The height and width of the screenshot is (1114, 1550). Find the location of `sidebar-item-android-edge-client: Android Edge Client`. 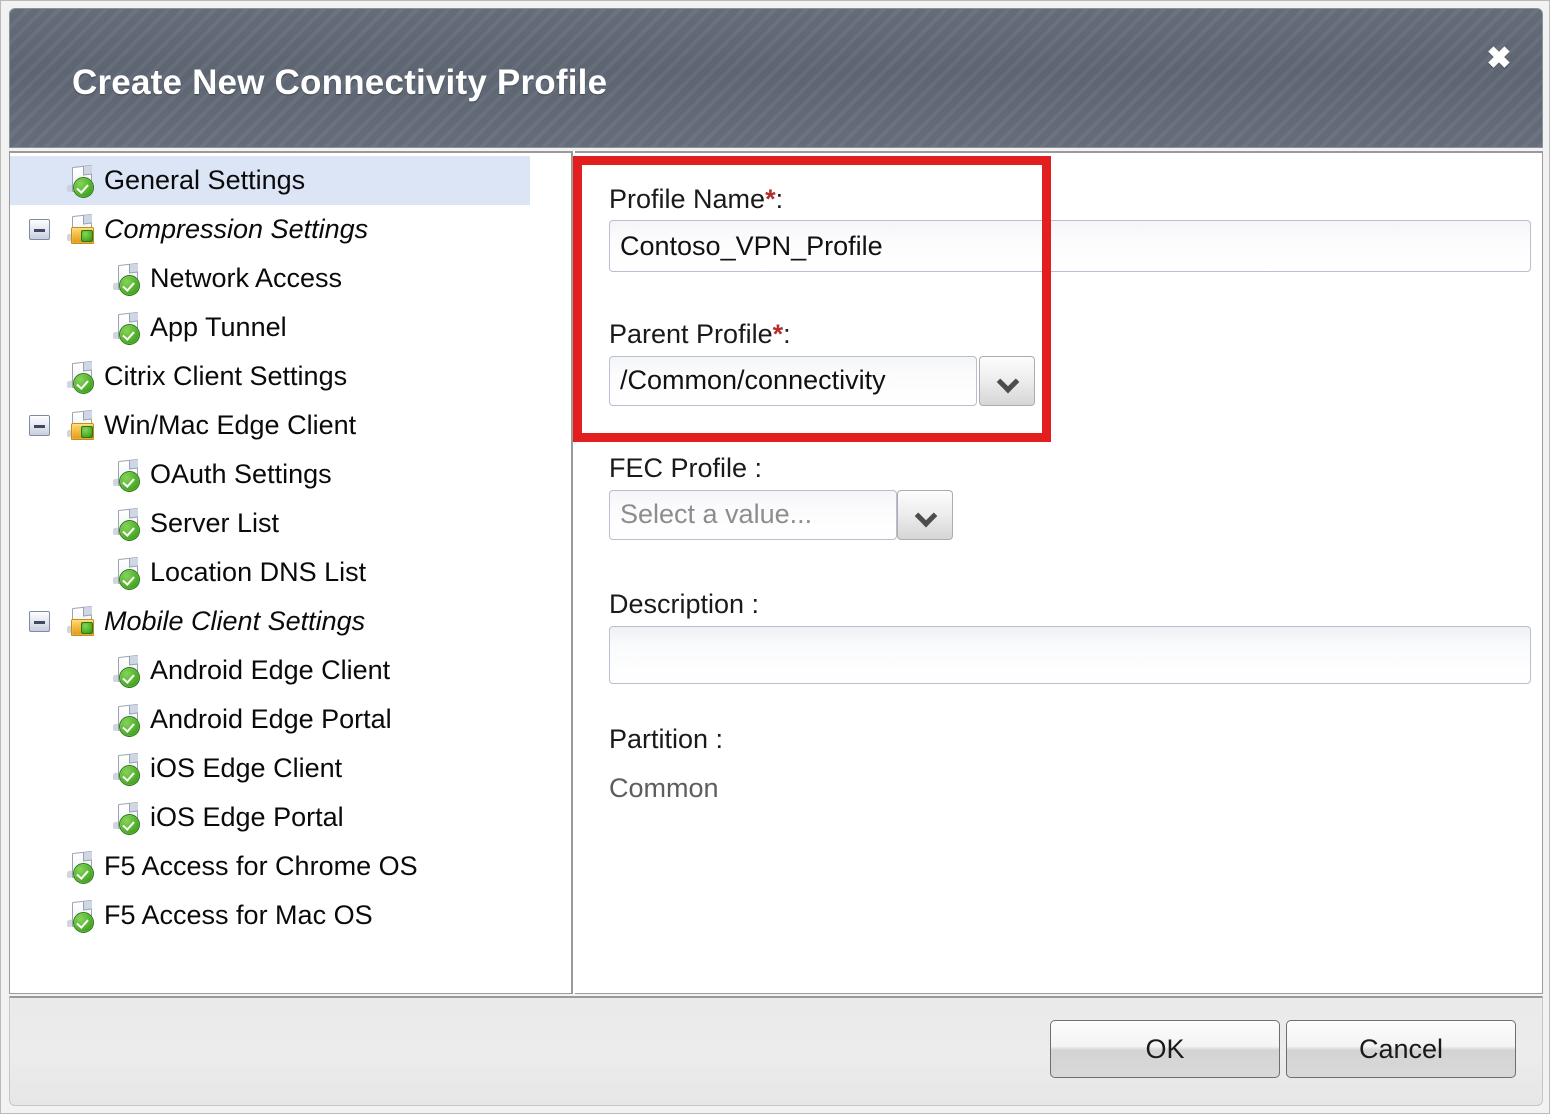

sidebar-item-android-edge-client: Android Edge Client is located at coordinates (290, 670).